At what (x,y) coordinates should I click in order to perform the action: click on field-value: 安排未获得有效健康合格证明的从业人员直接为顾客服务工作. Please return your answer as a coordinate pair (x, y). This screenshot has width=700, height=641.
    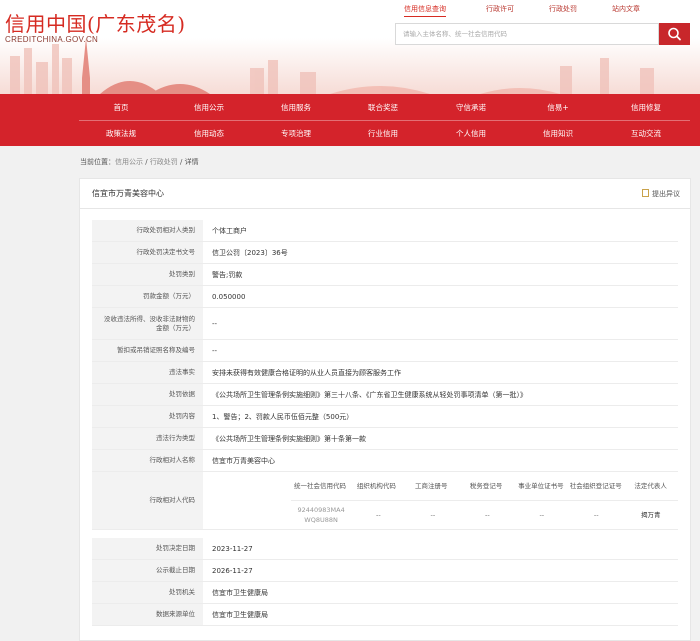
    Looking at the image, I should click on (306, 372).